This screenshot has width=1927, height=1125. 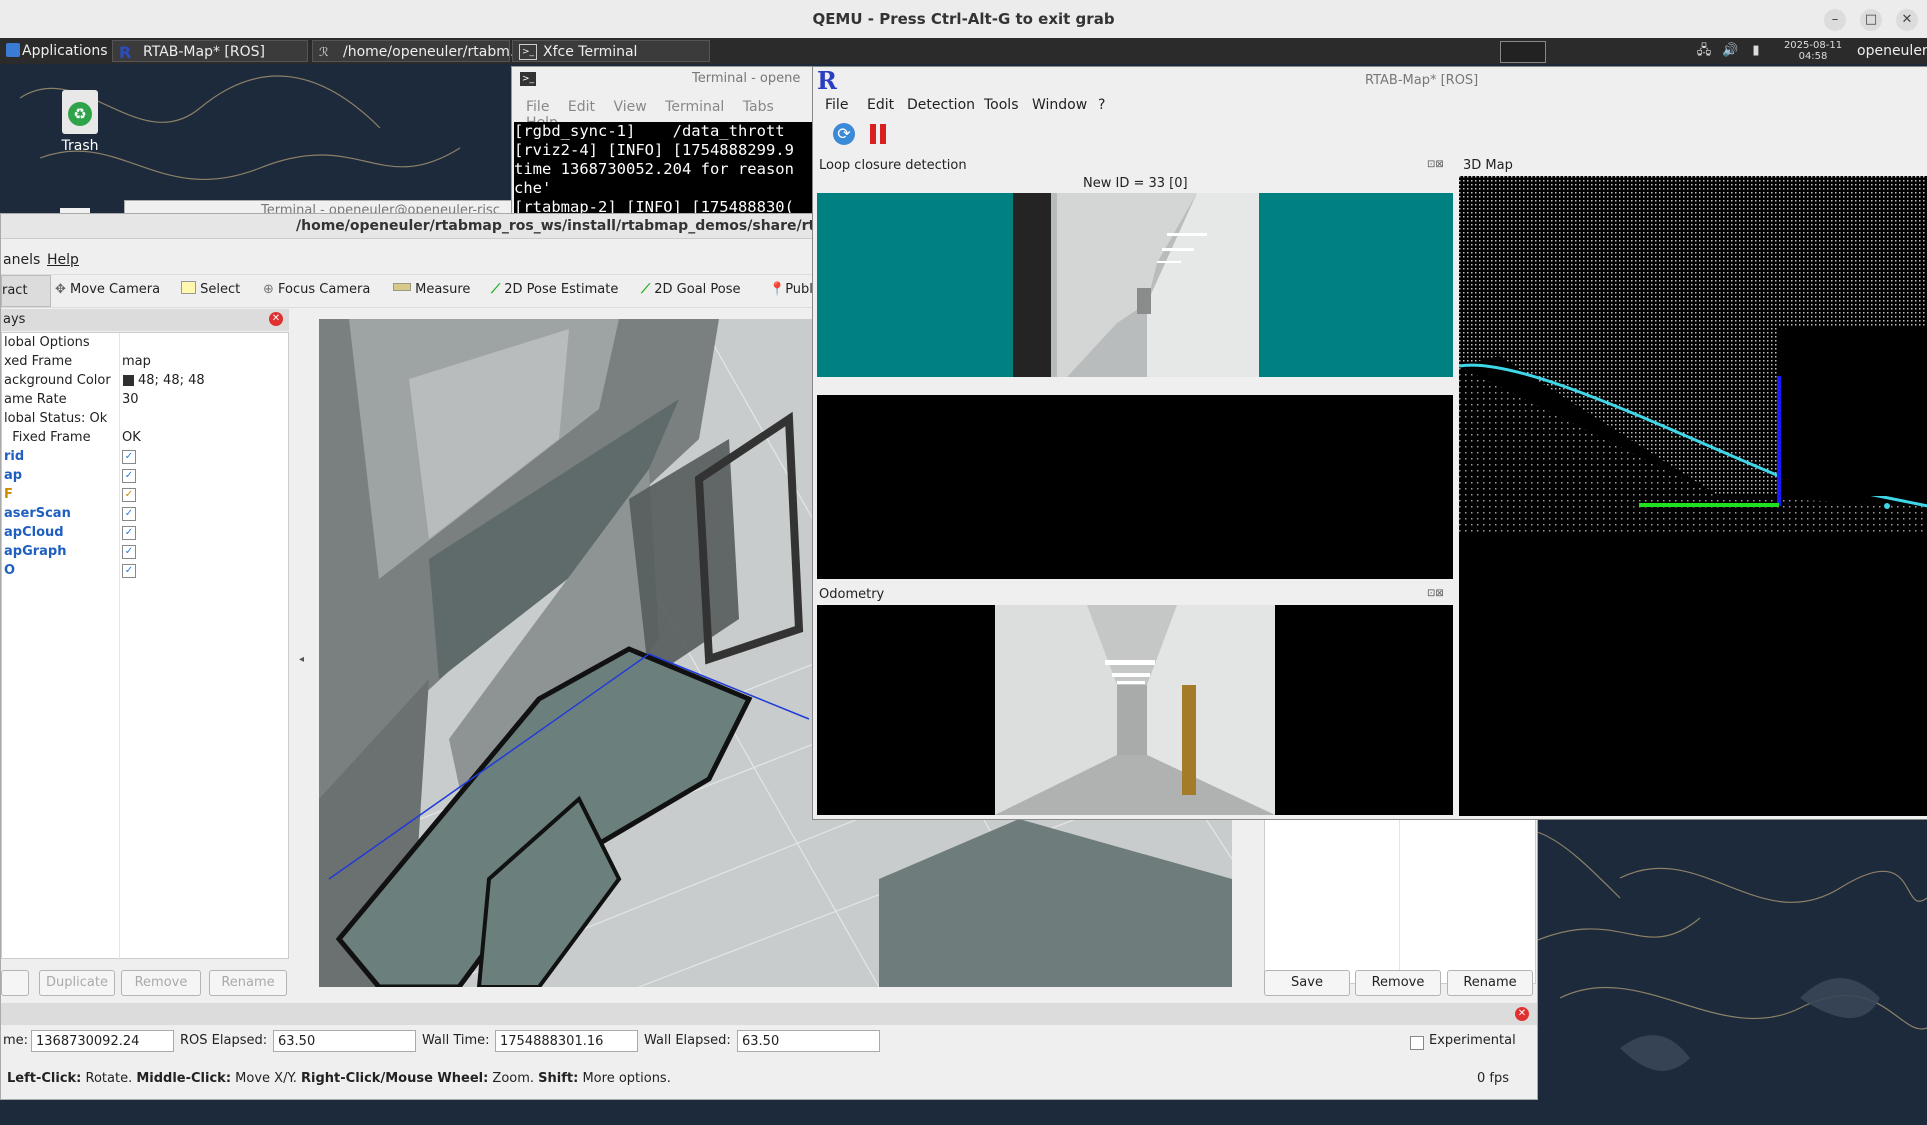 What do you see at coordinates (629, 107) in the screenshot?
I see `menu-view: View` at bounding box center [629, 107].